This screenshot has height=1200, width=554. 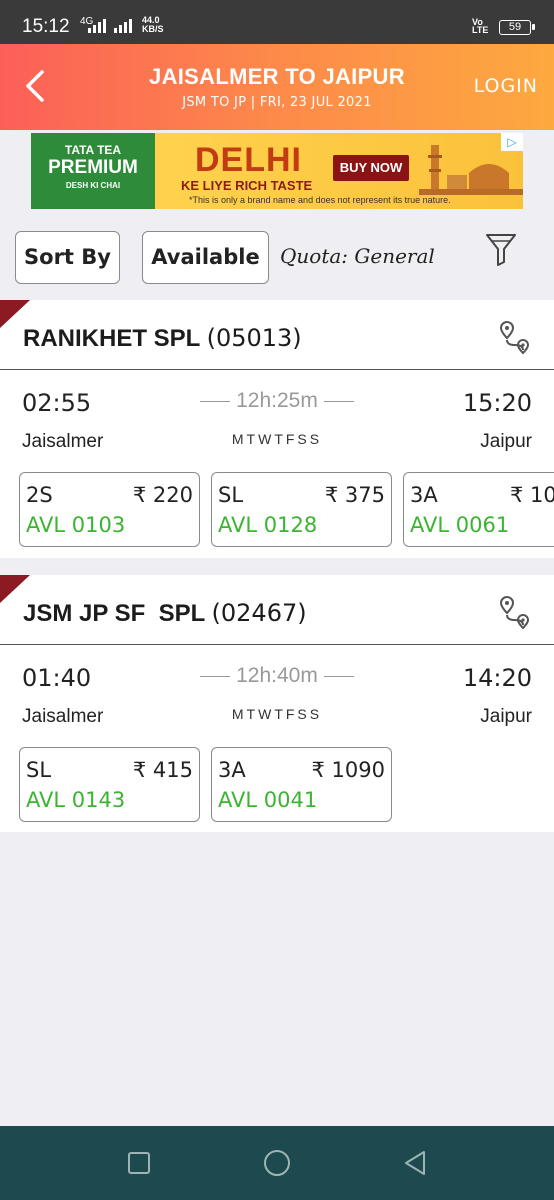 What do you see at coordinates (512, 142) in the screenshot?
I see `ad-choices-icon: ▷` at bounding box center [512, 142].